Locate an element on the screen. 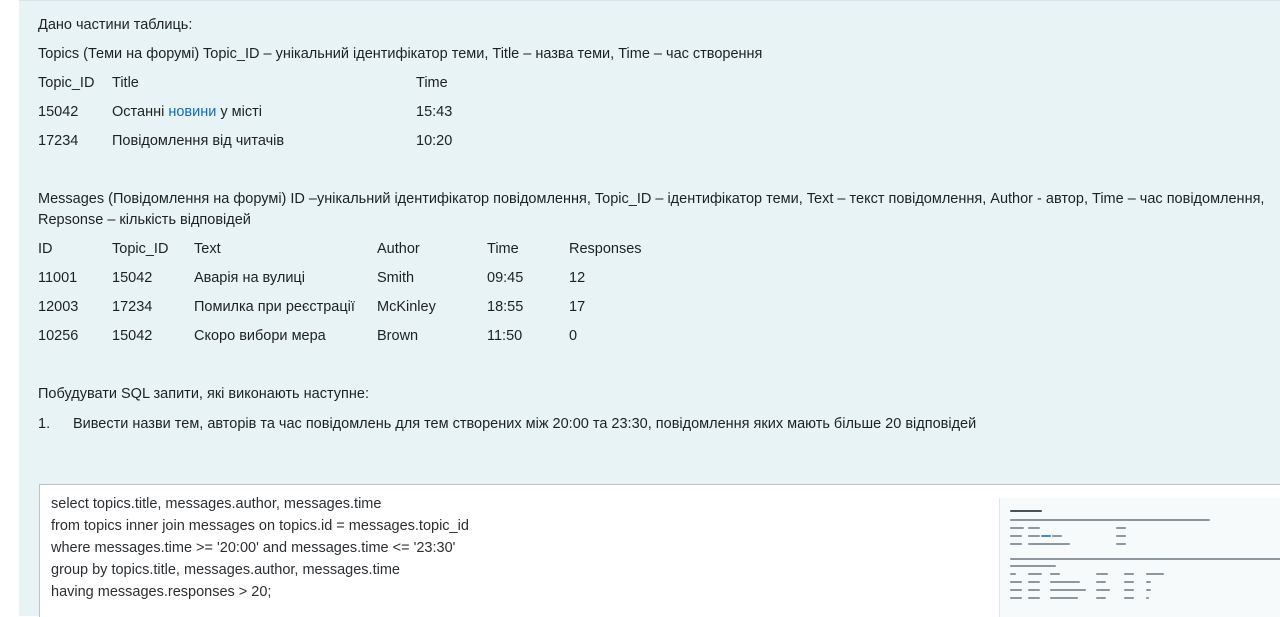 This screenshot has height=617, width=1280. topics-cell-title: Повідомлення від читачів is located at coordinates (198, 141).